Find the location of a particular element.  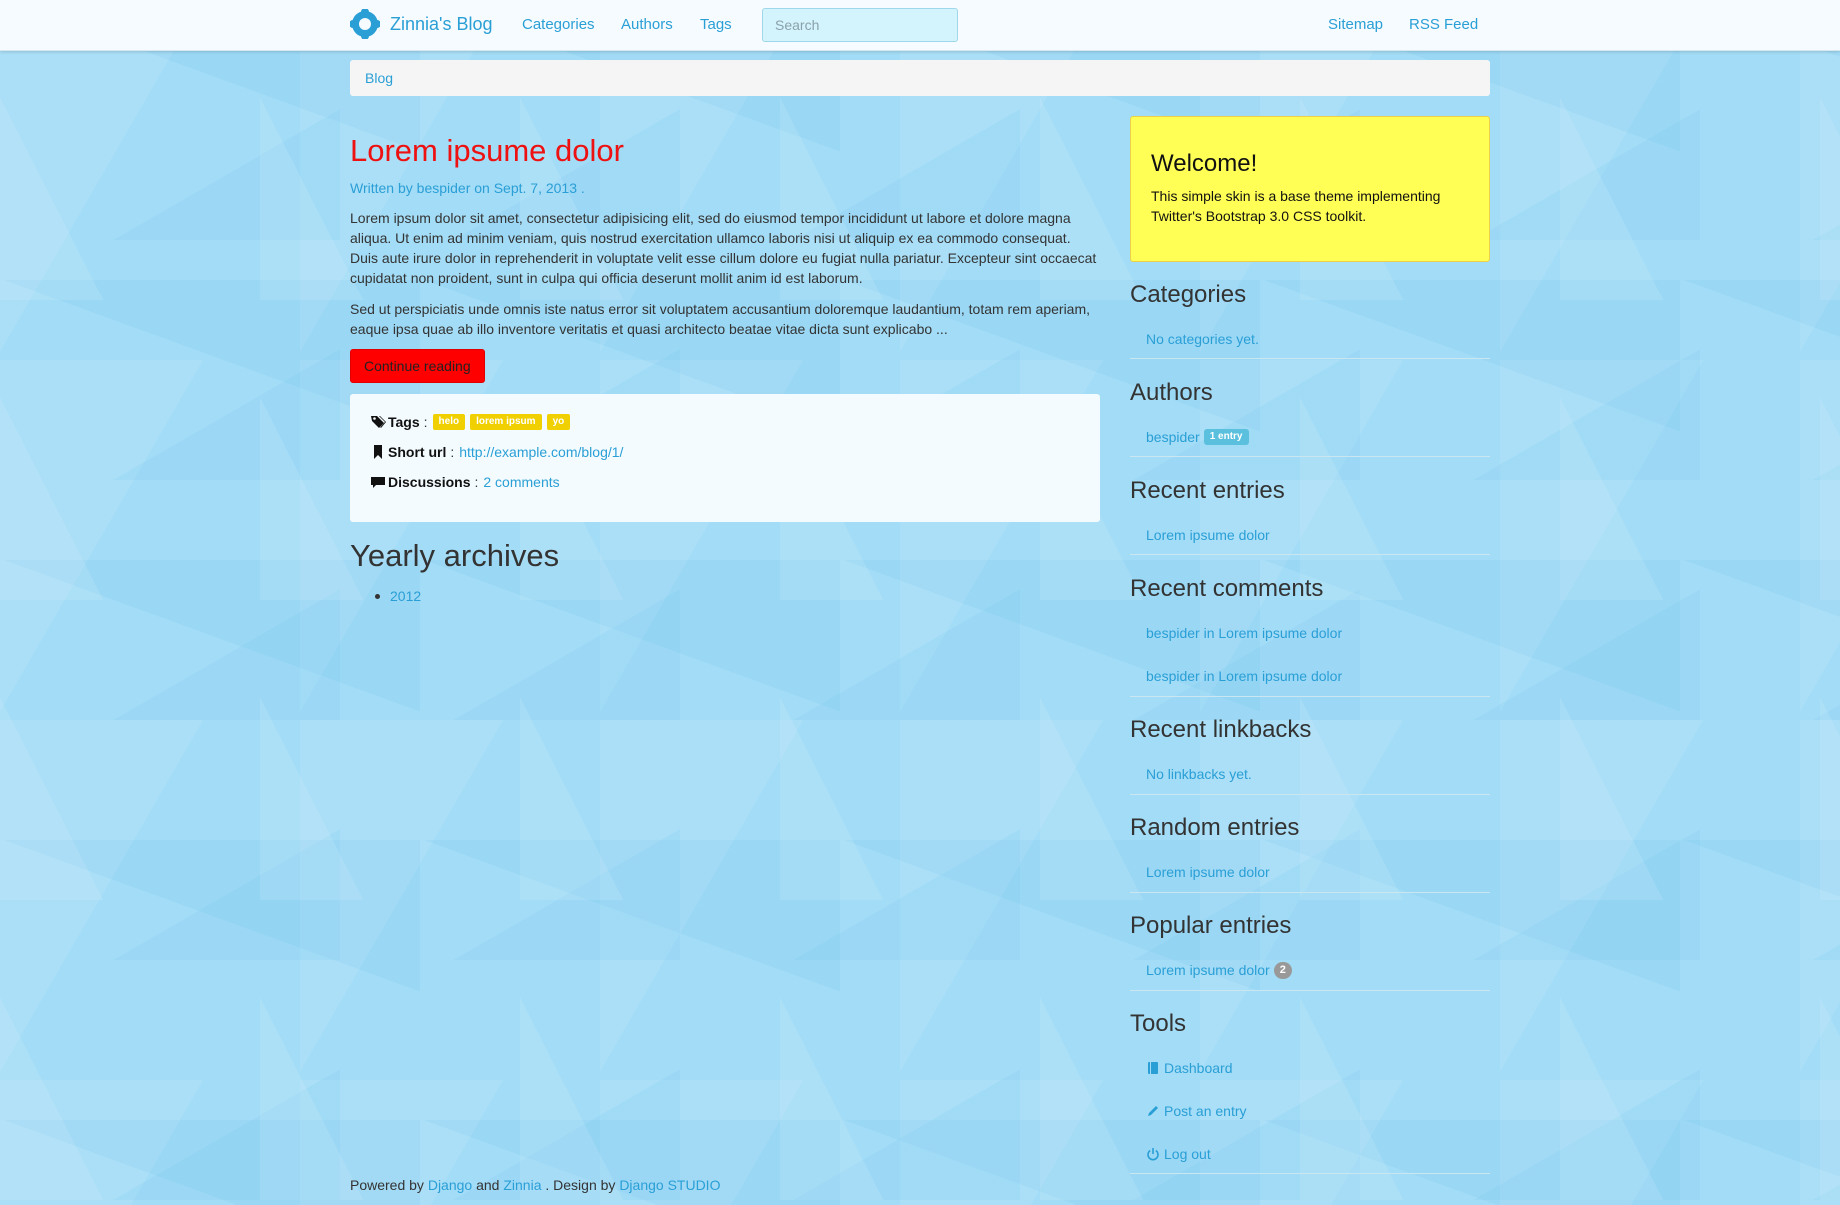

tool-log-out-label: Log out is located at coordinates (1187, 1154).